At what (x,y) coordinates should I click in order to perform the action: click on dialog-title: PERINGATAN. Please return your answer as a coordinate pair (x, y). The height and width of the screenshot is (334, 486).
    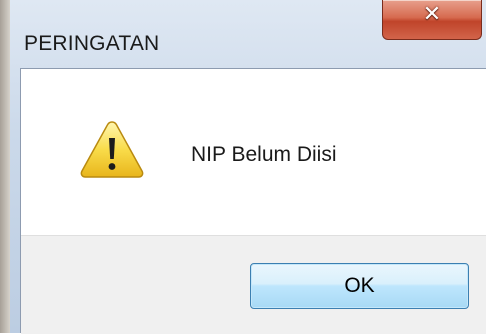
    Looking at the image, I should click on (92, 43).